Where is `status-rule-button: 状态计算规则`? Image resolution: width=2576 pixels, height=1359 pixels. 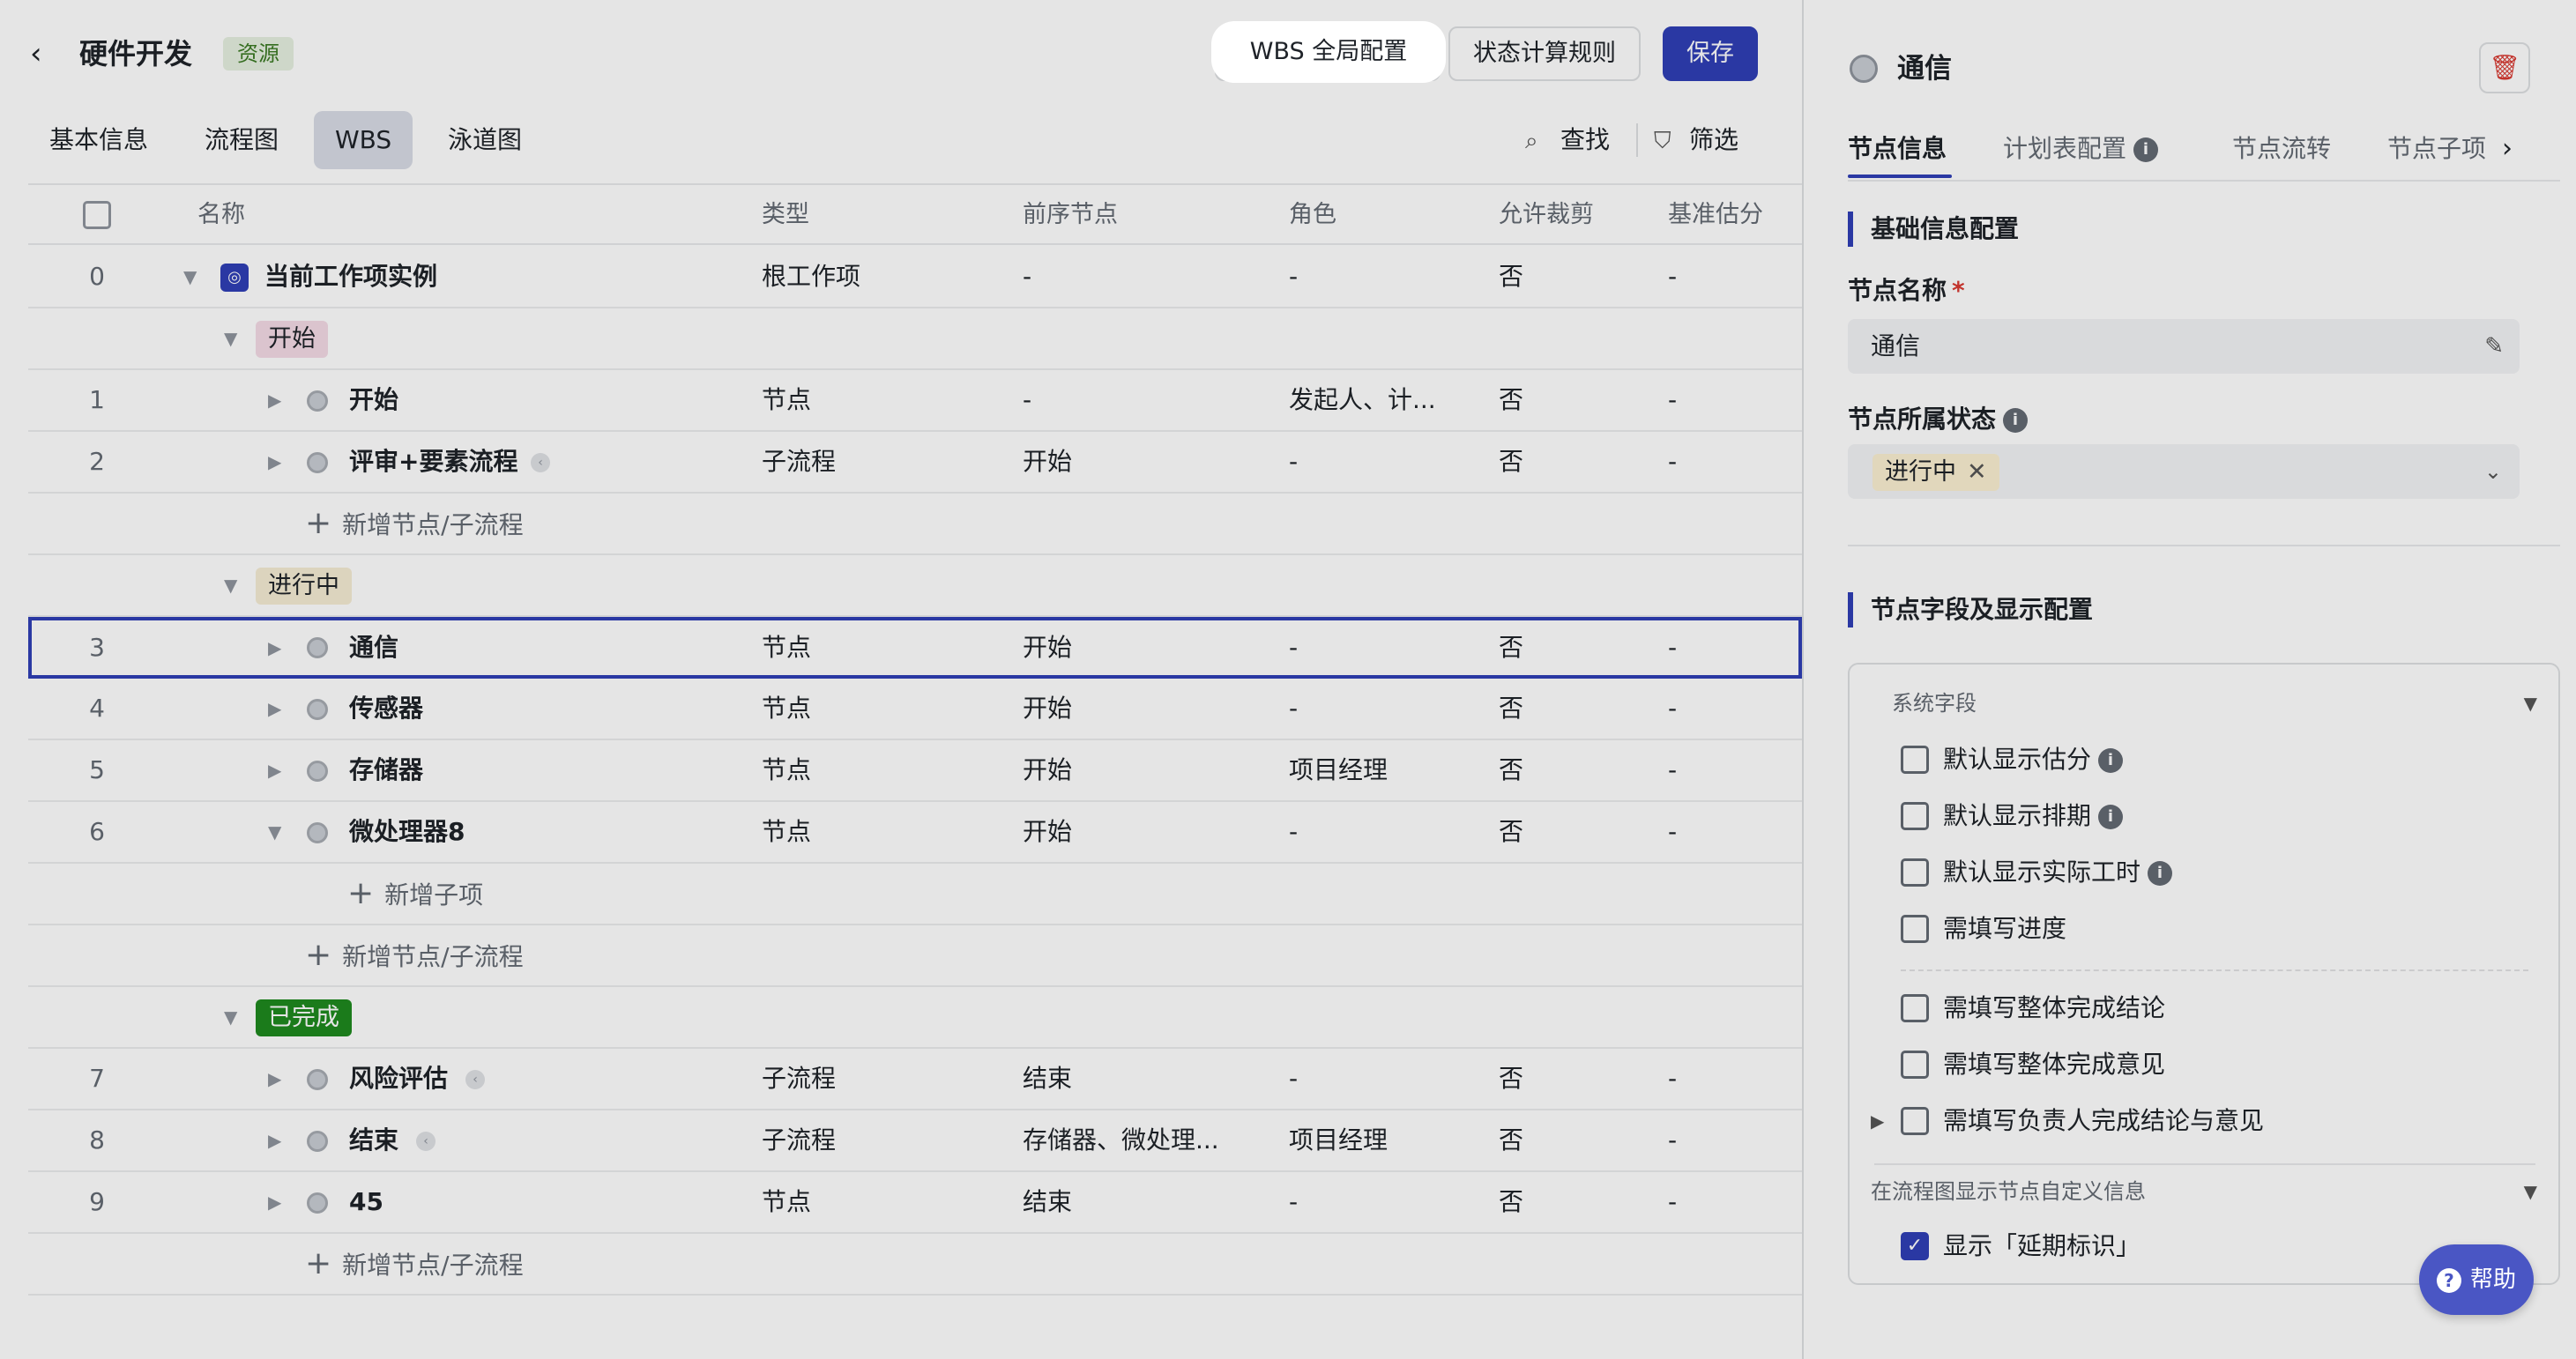 status-rule-button: 状态计算规则 is located at coordinates (1544, 53).